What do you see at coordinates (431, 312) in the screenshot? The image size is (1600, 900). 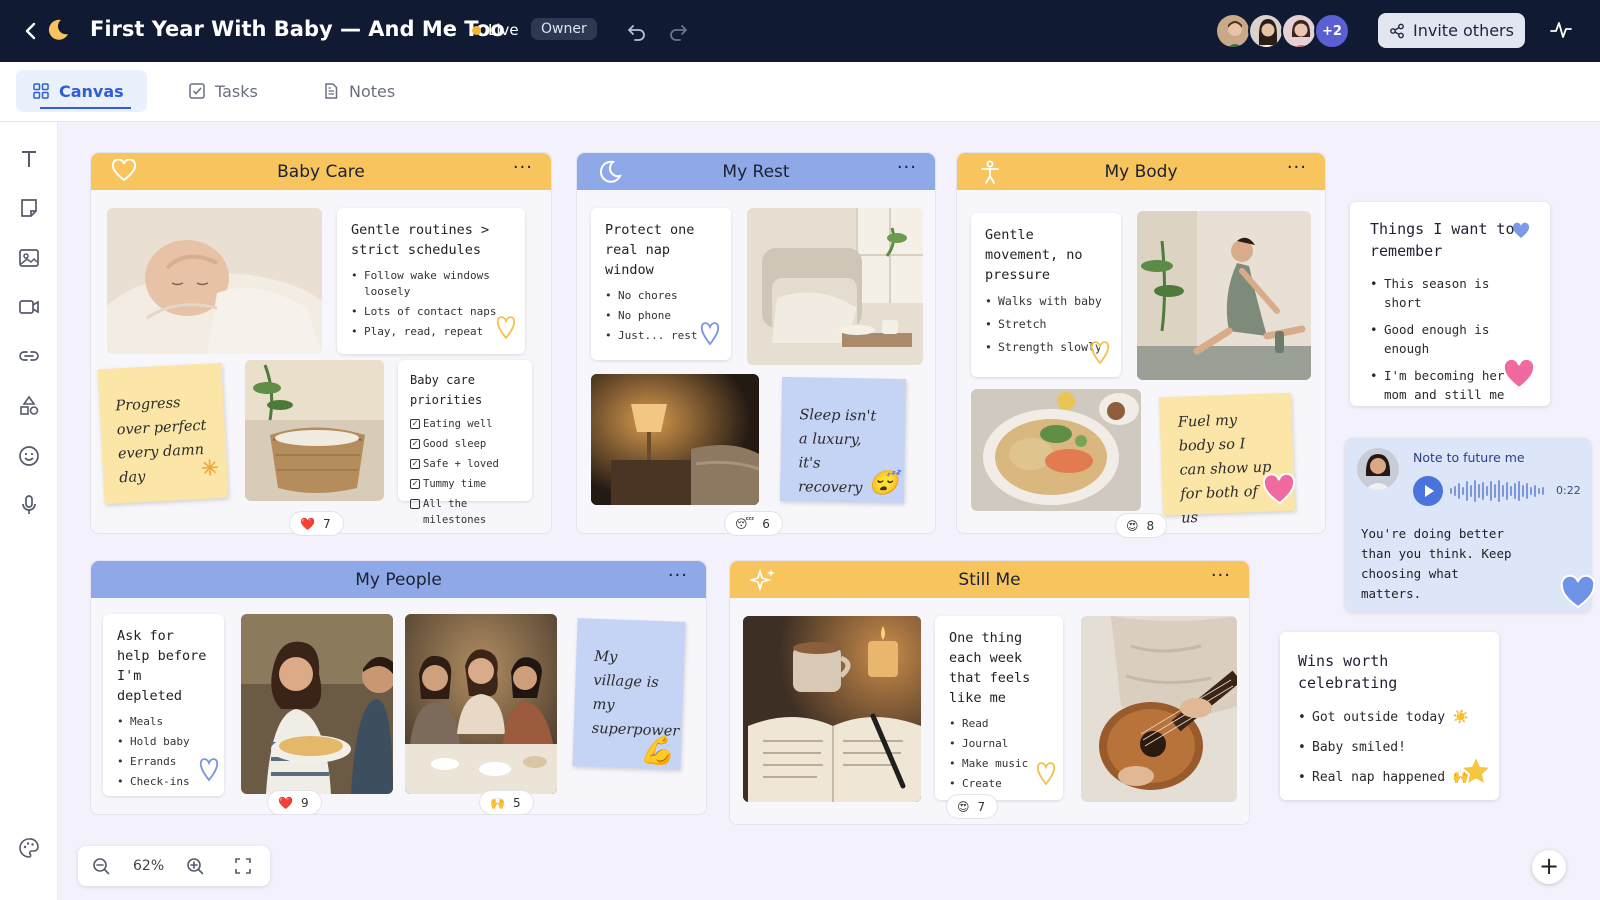 I see `list-item: Lots of contact naps` at bounding box center [431, 312].